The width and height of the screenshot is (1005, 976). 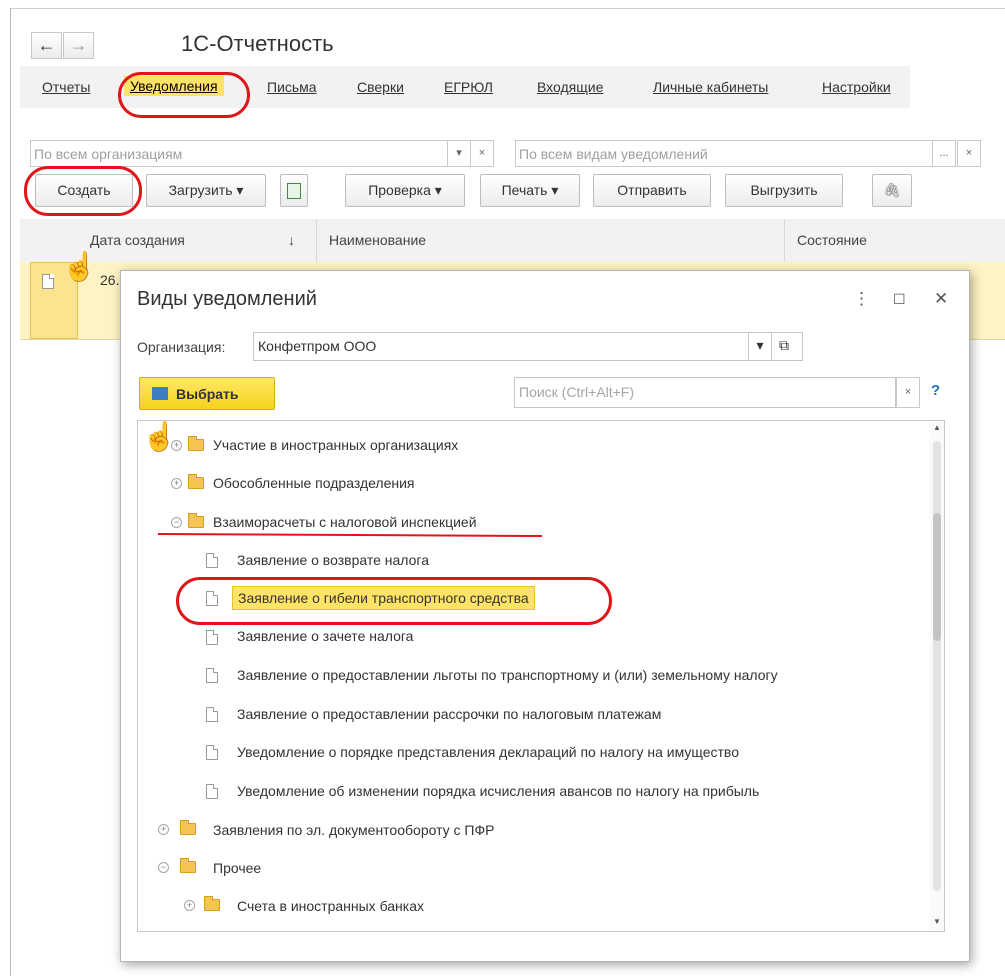 What do you see at coordinates (394, 601) in the screenshot?
I see `annotation-ring-selected` at bounding box center [394, 601].